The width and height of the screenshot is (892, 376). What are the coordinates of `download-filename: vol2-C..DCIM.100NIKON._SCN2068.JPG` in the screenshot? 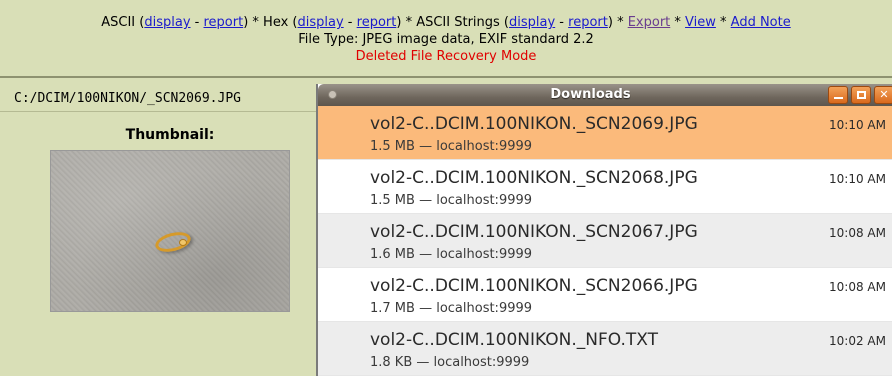 It's located at (534, 178).